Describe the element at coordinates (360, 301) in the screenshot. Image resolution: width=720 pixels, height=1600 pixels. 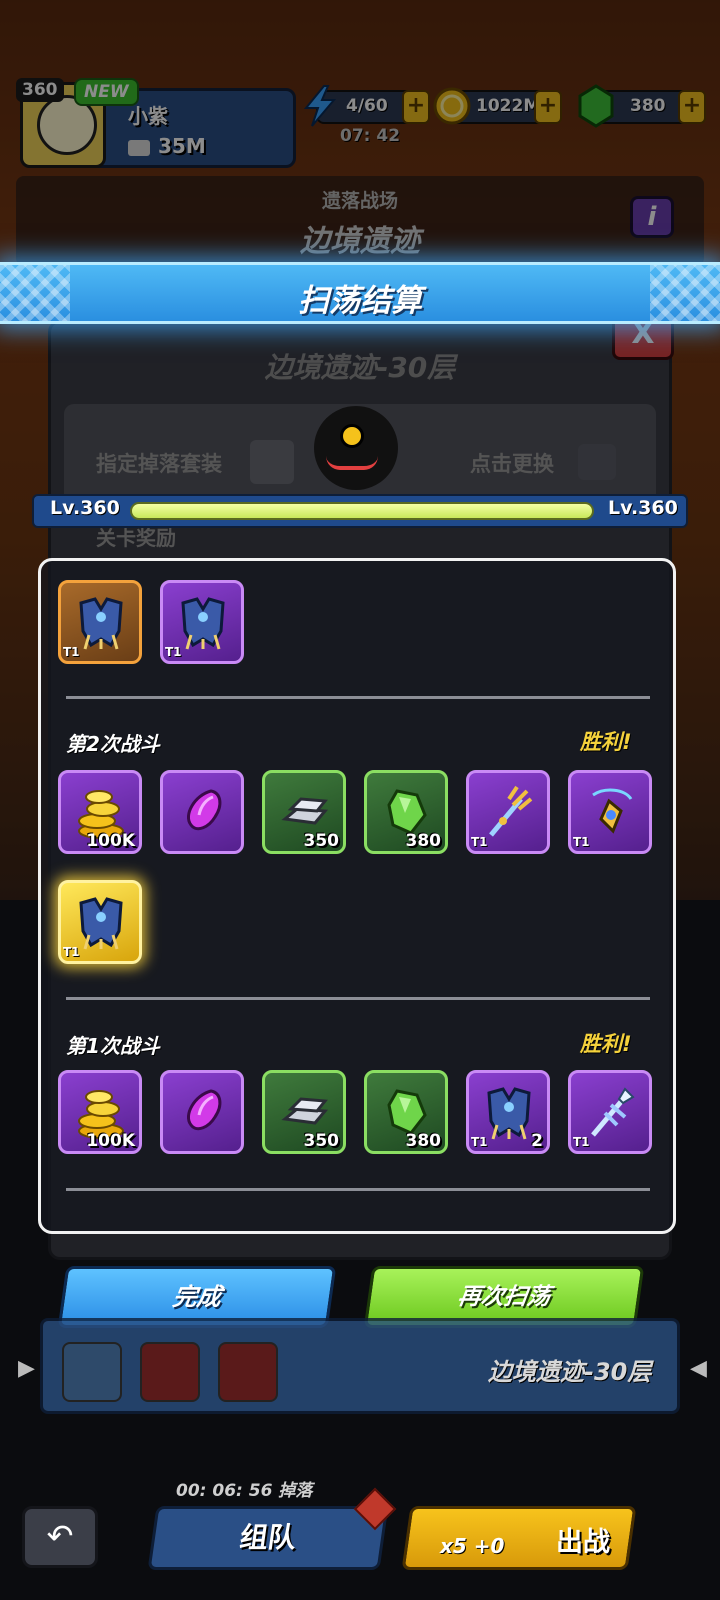
I see `banner-title: 扫荡结算` at that location.